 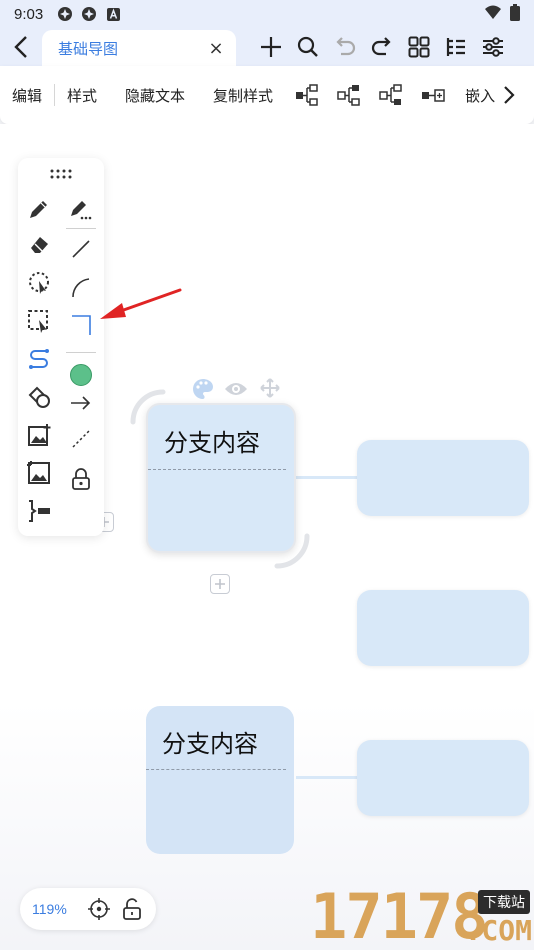 I want to click on annotation-arrow-icon, so click(x=141, y=303).